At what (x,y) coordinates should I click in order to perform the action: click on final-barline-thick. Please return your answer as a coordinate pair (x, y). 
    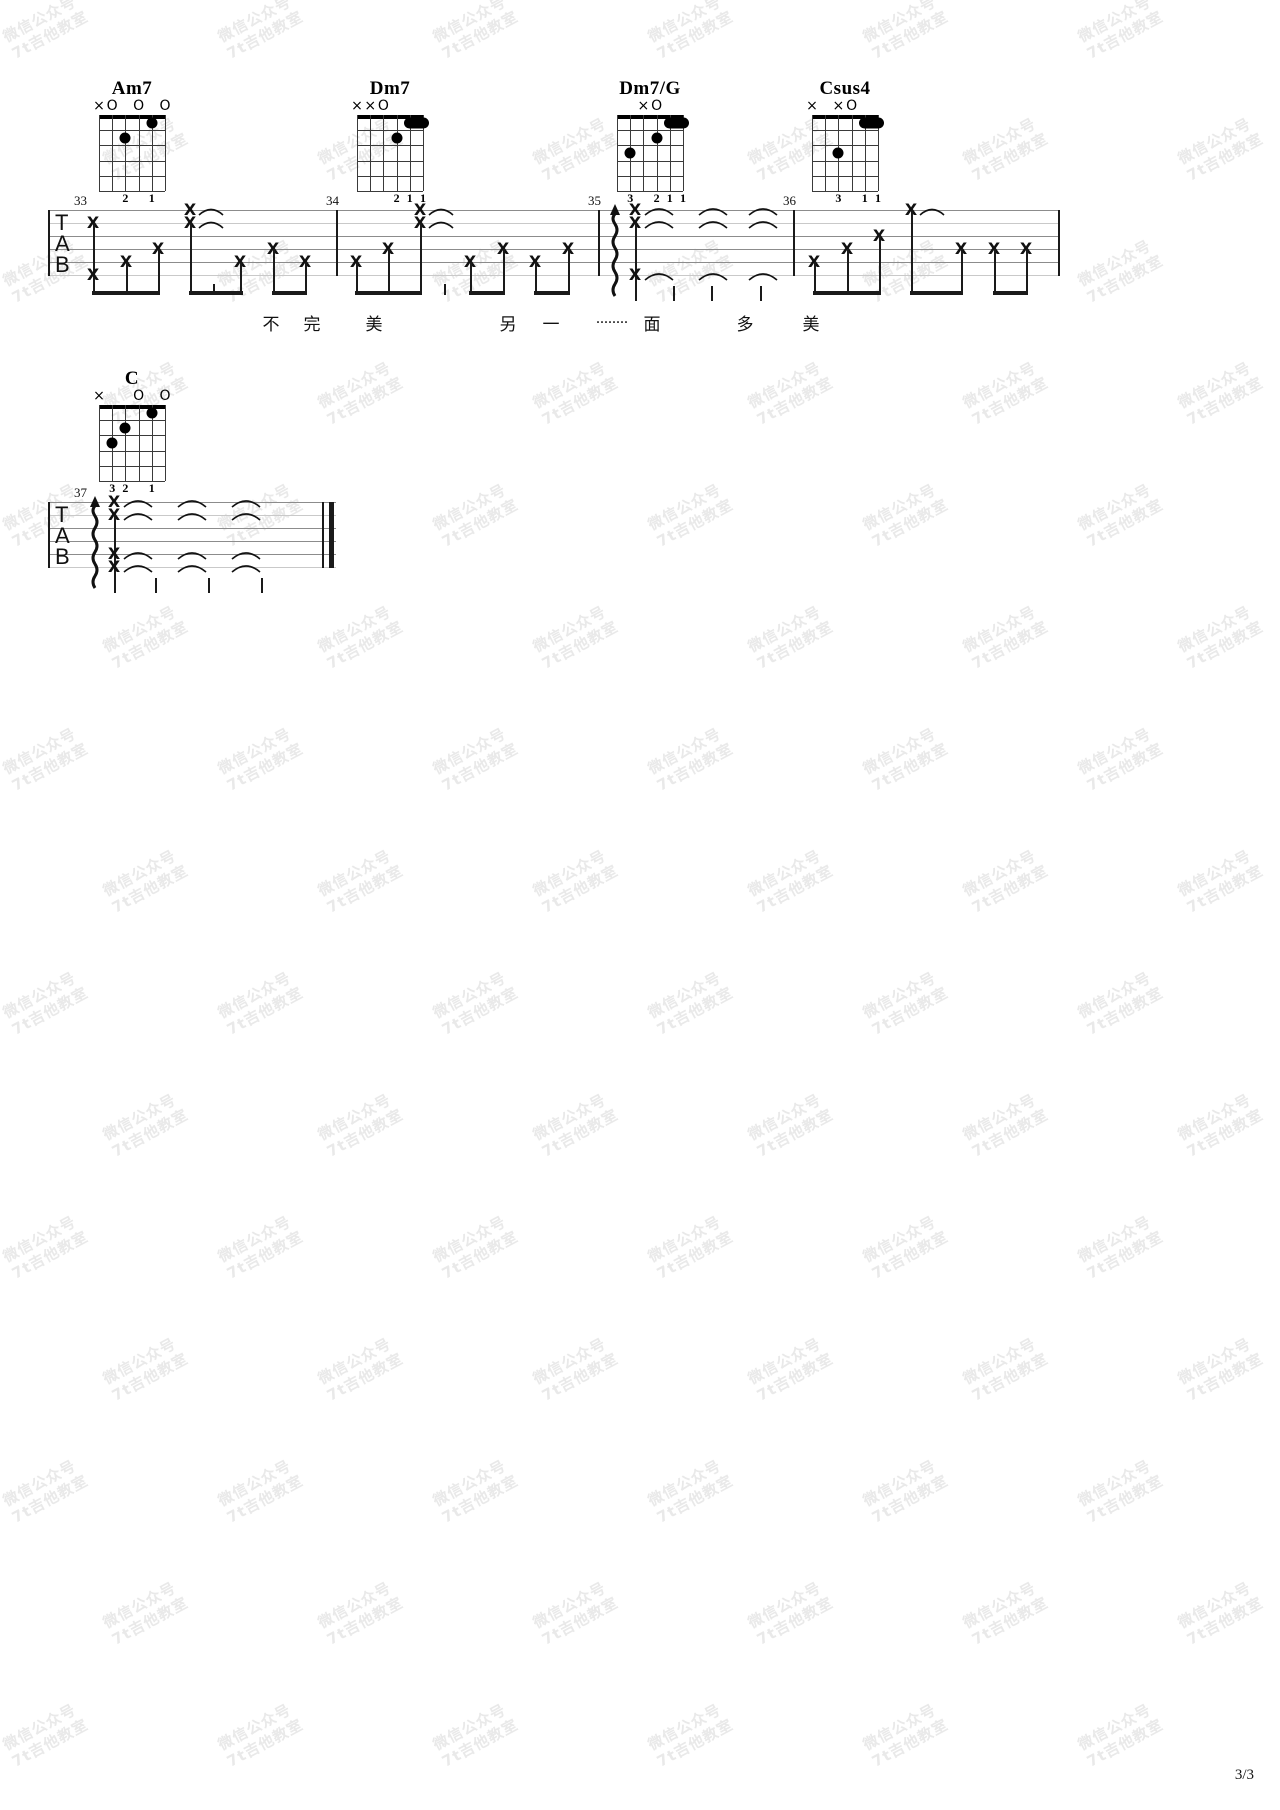
    Looking at the image, I should click on (331, 535).